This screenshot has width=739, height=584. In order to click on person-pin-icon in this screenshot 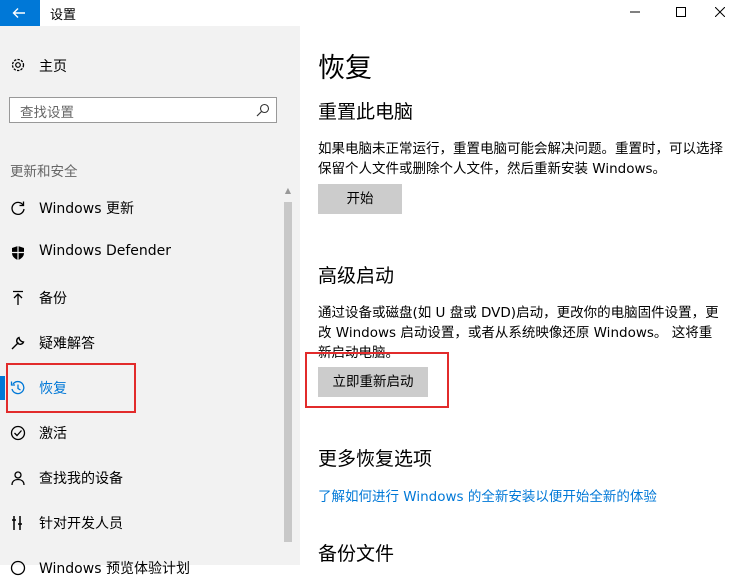, I will do `click(18, 478)`.